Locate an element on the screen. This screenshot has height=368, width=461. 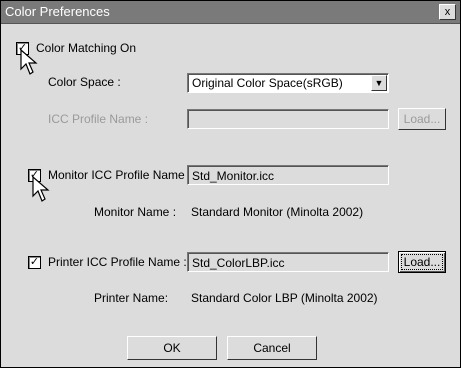
icc-profile-label: ICC Profile Name : is located at coordinates (98, 119).